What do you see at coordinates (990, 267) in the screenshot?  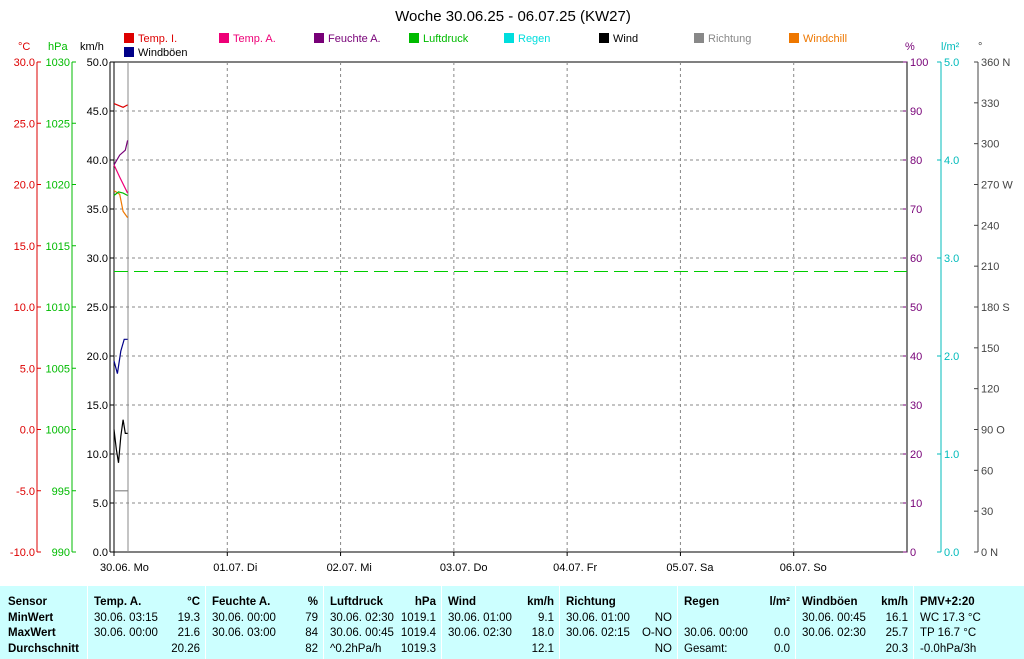 I see `direction-tick-label: 210` at bounding box center [990, 267].